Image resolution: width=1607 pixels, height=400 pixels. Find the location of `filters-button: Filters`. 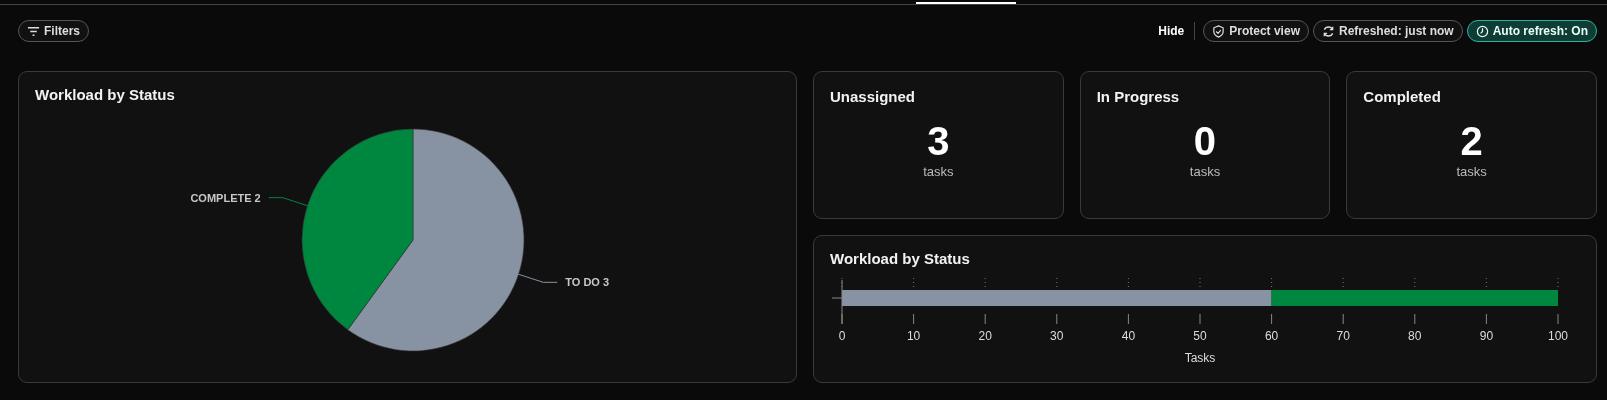

filters-button: Filters is located at coordinates (53, 31).